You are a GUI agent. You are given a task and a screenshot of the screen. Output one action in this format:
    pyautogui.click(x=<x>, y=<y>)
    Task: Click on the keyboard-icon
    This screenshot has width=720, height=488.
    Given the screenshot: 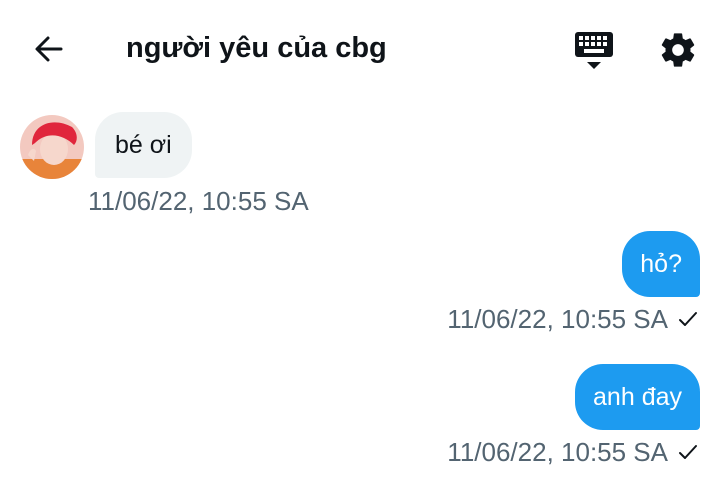 What is the action you would take?
    pyautogui.click(x=594, y=50)
    